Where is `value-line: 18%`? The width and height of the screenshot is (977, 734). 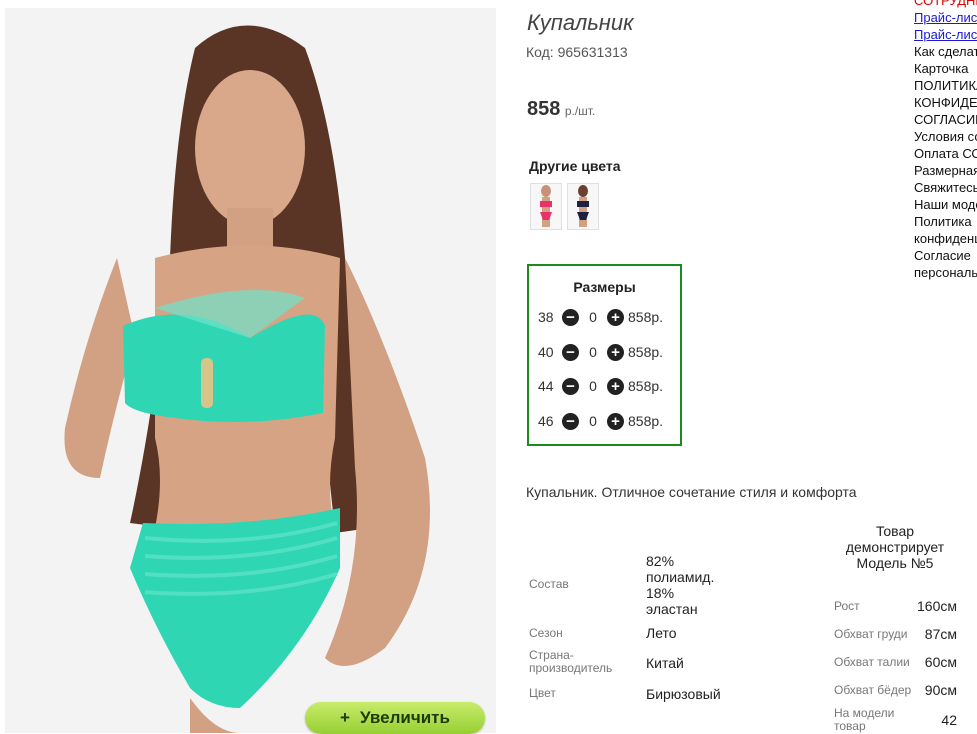
value-line: 18% is located at coordinates (660, 593).